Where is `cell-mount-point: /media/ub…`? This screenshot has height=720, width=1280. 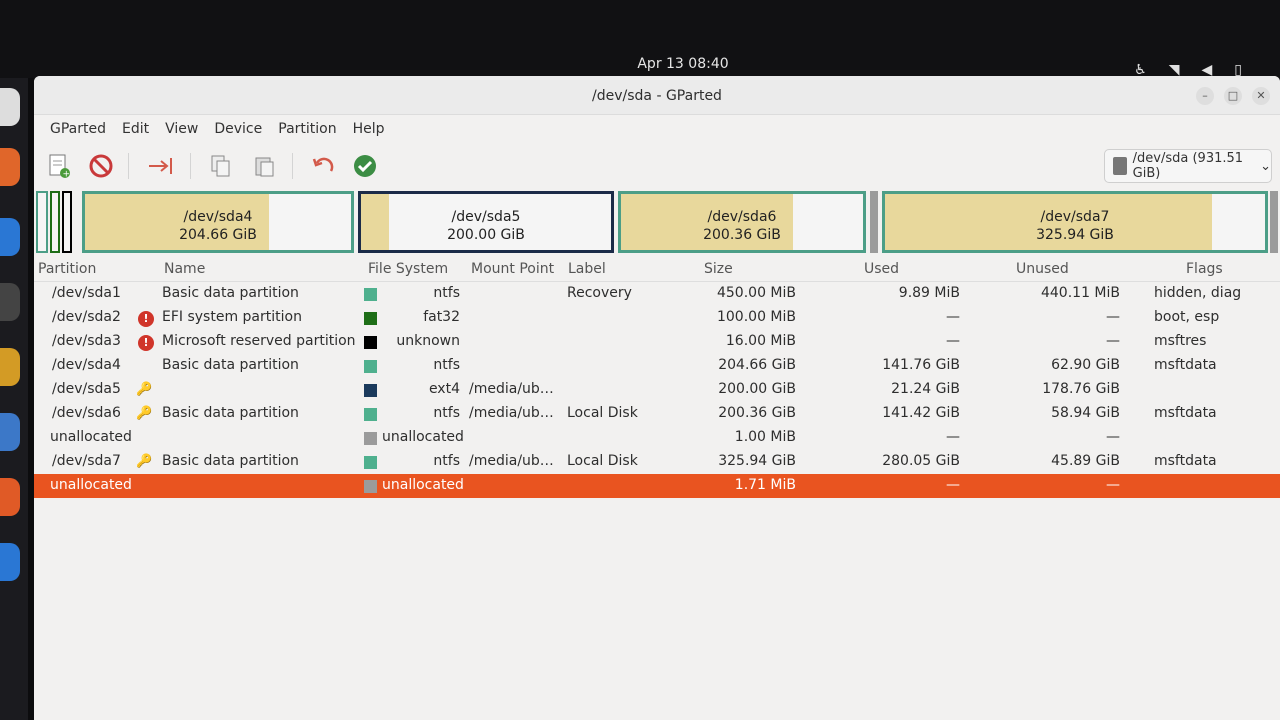
cell-mount-point: /media/ub… is located at coordinates (511, 389).